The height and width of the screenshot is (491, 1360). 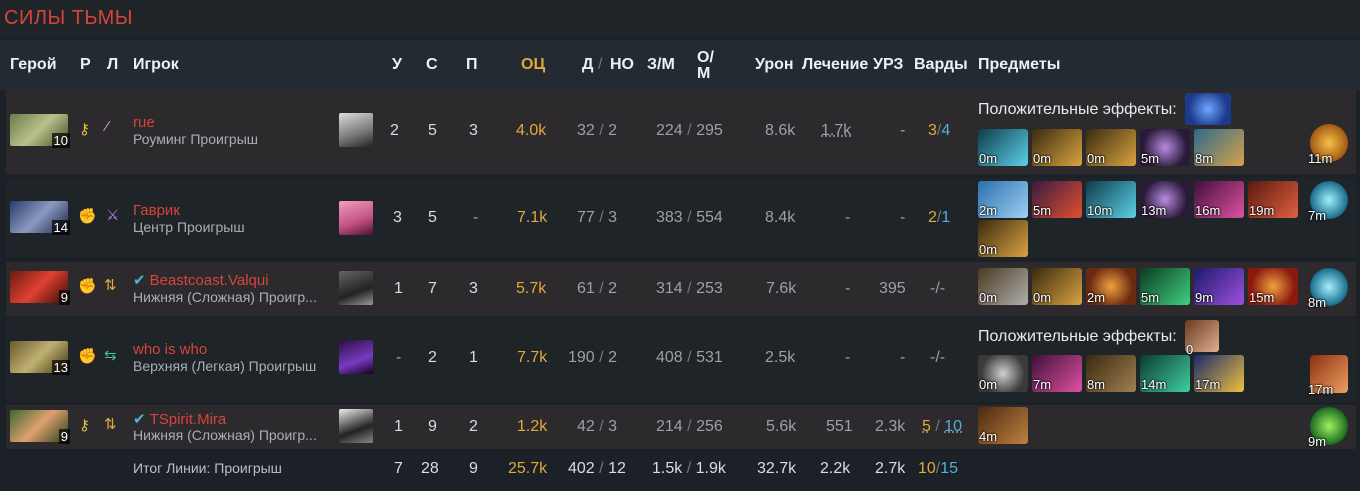 I want to click on header-player: Игрок, so click(x=156, y=65).